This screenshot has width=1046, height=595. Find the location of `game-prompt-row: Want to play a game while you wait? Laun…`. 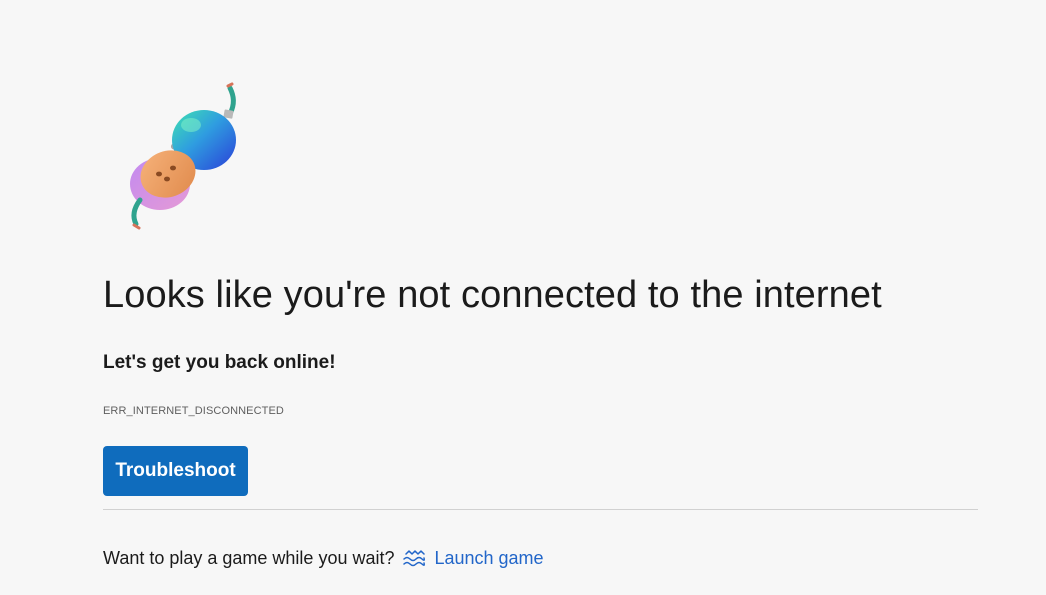

game-prompt-row: Want to play a game while you wait? Laun… is located at coordinates (323, 558).